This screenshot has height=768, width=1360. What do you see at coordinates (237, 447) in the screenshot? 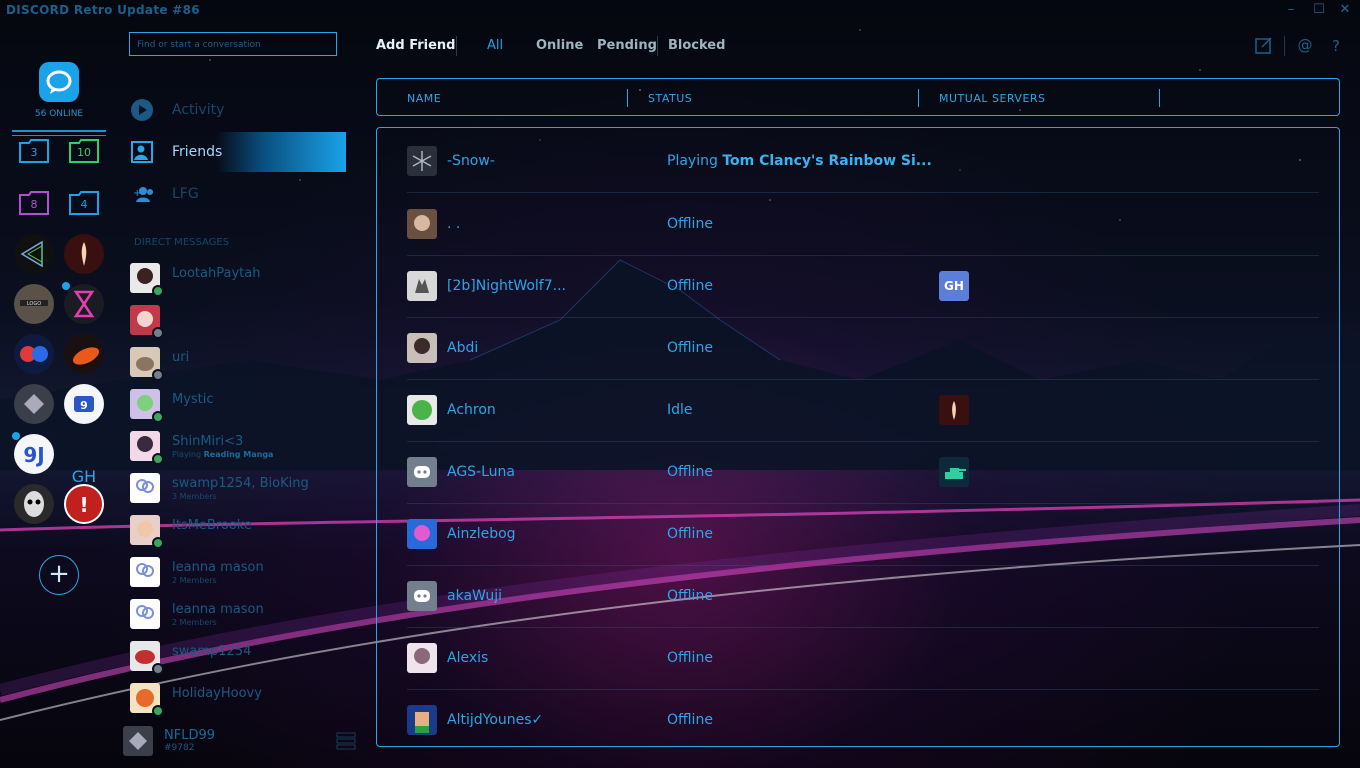
I see `dm-item: ShinMiri<3 Playing Reading Manga` at bounding box center [237, 447].